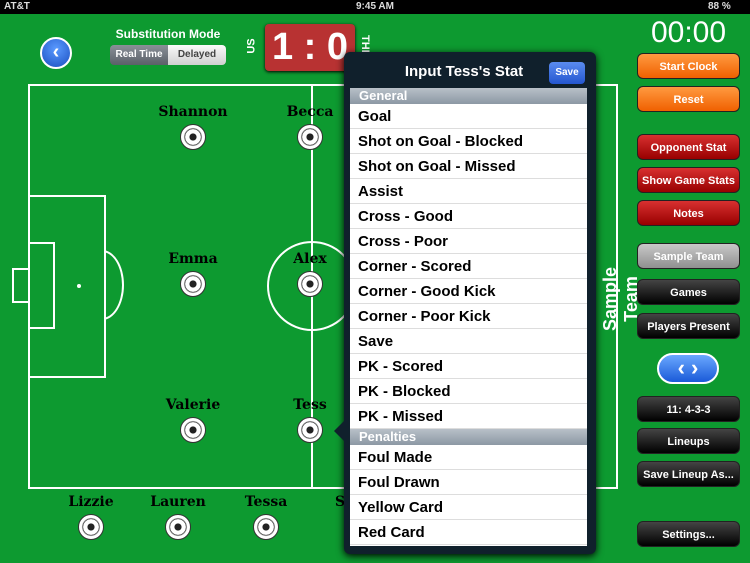 This screenshot has height=563, width=750. Describe the element at coordinates (688, 66) in the screenshot. I see `start-clock-button: Start Clock` at that location.